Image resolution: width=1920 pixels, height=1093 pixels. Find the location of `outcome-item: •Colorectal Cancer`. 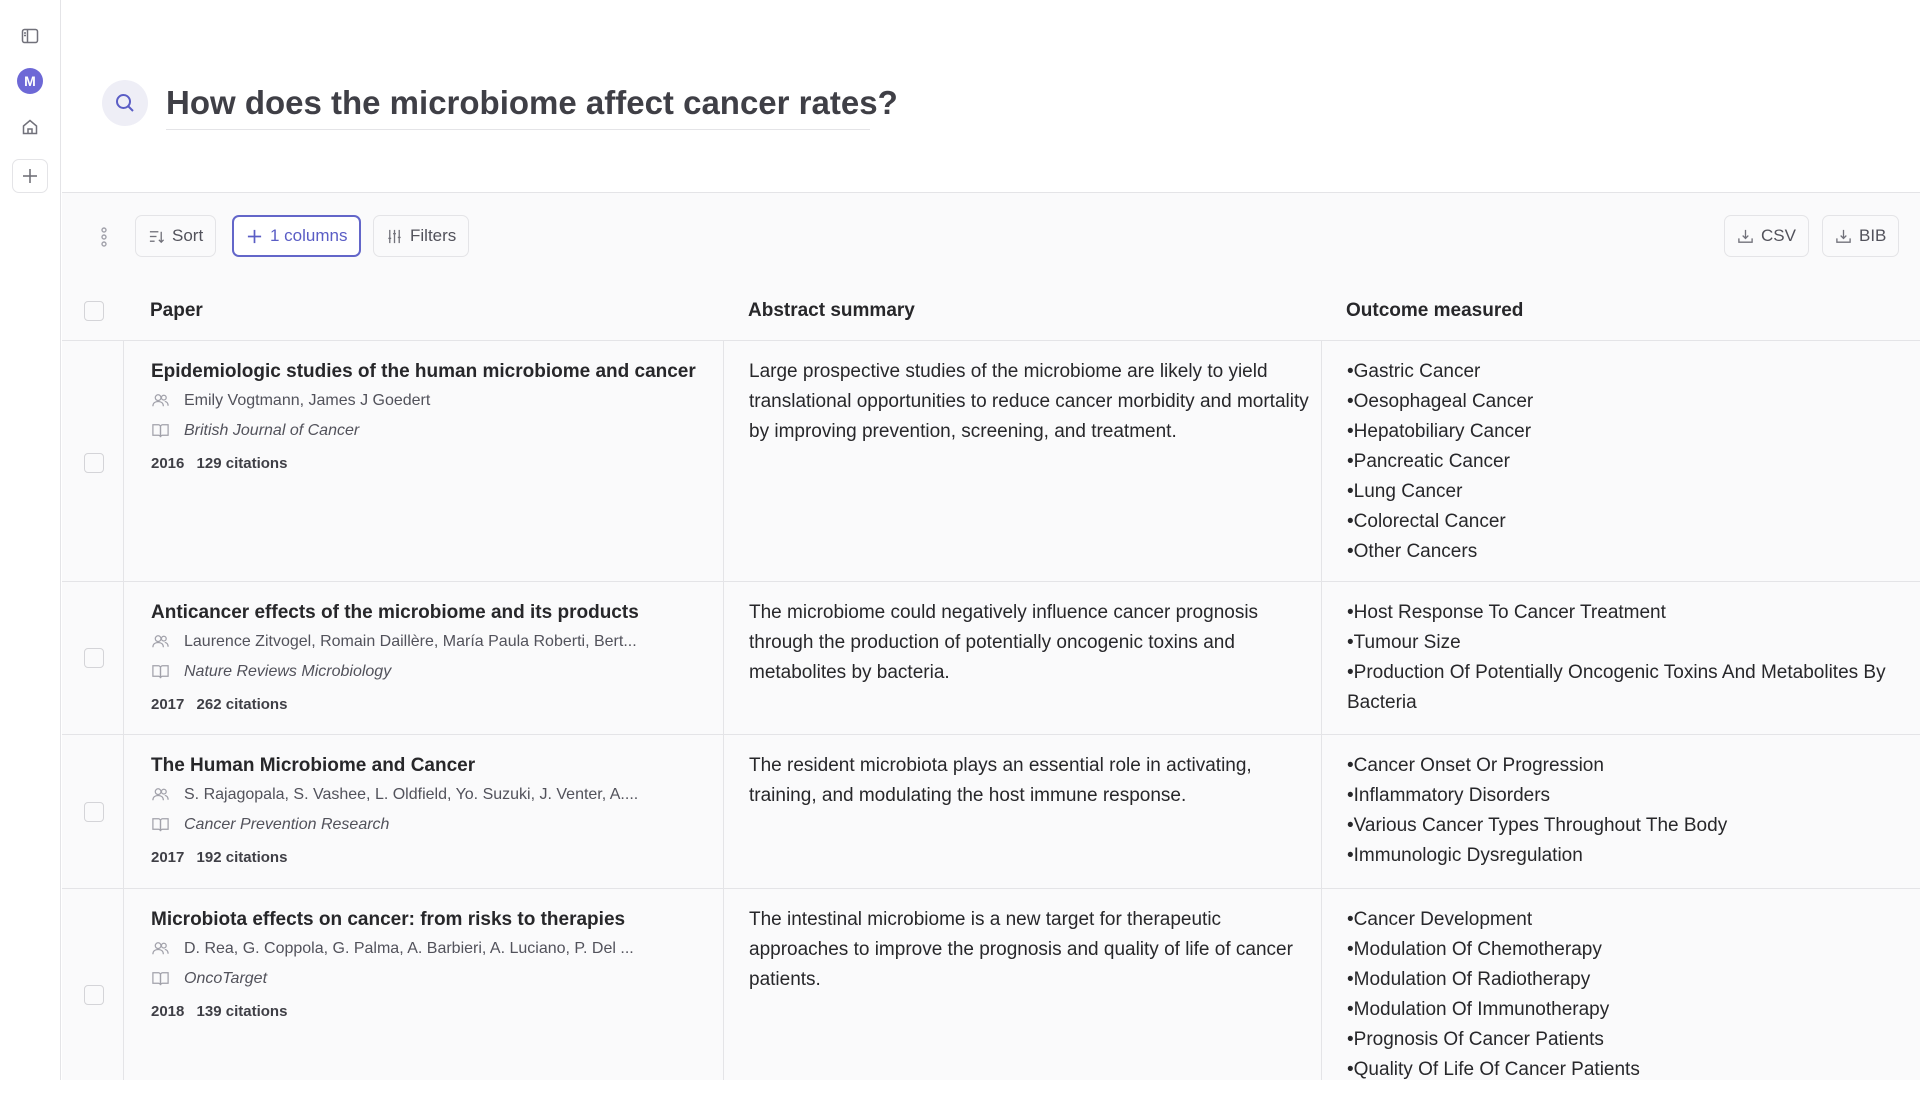

outcome-item: •Colorectal Cancer is located at coordinates (1633, 522).